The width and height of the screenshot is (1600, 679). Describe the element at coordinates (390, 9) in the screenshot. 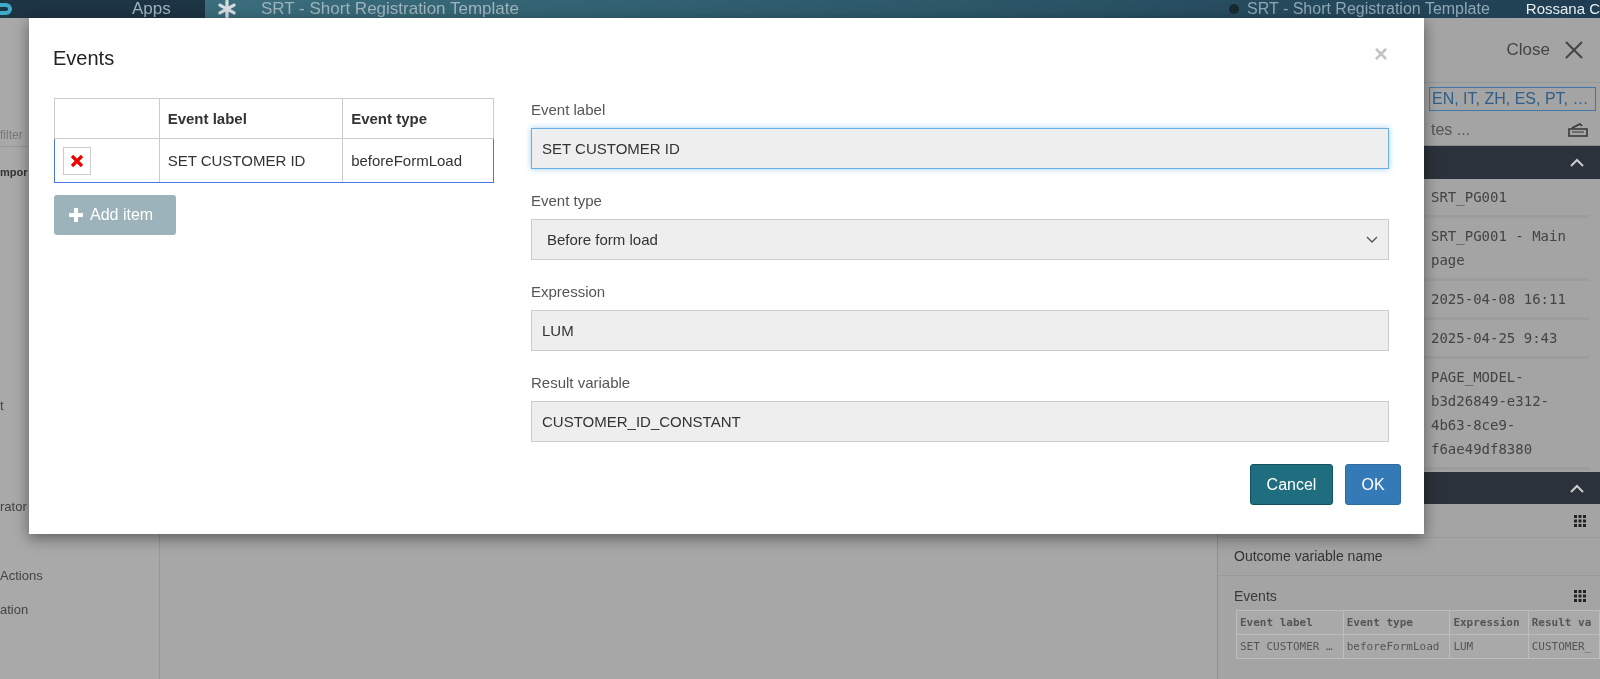

I see `app-title: SRT - Short Registration Template` at that location.